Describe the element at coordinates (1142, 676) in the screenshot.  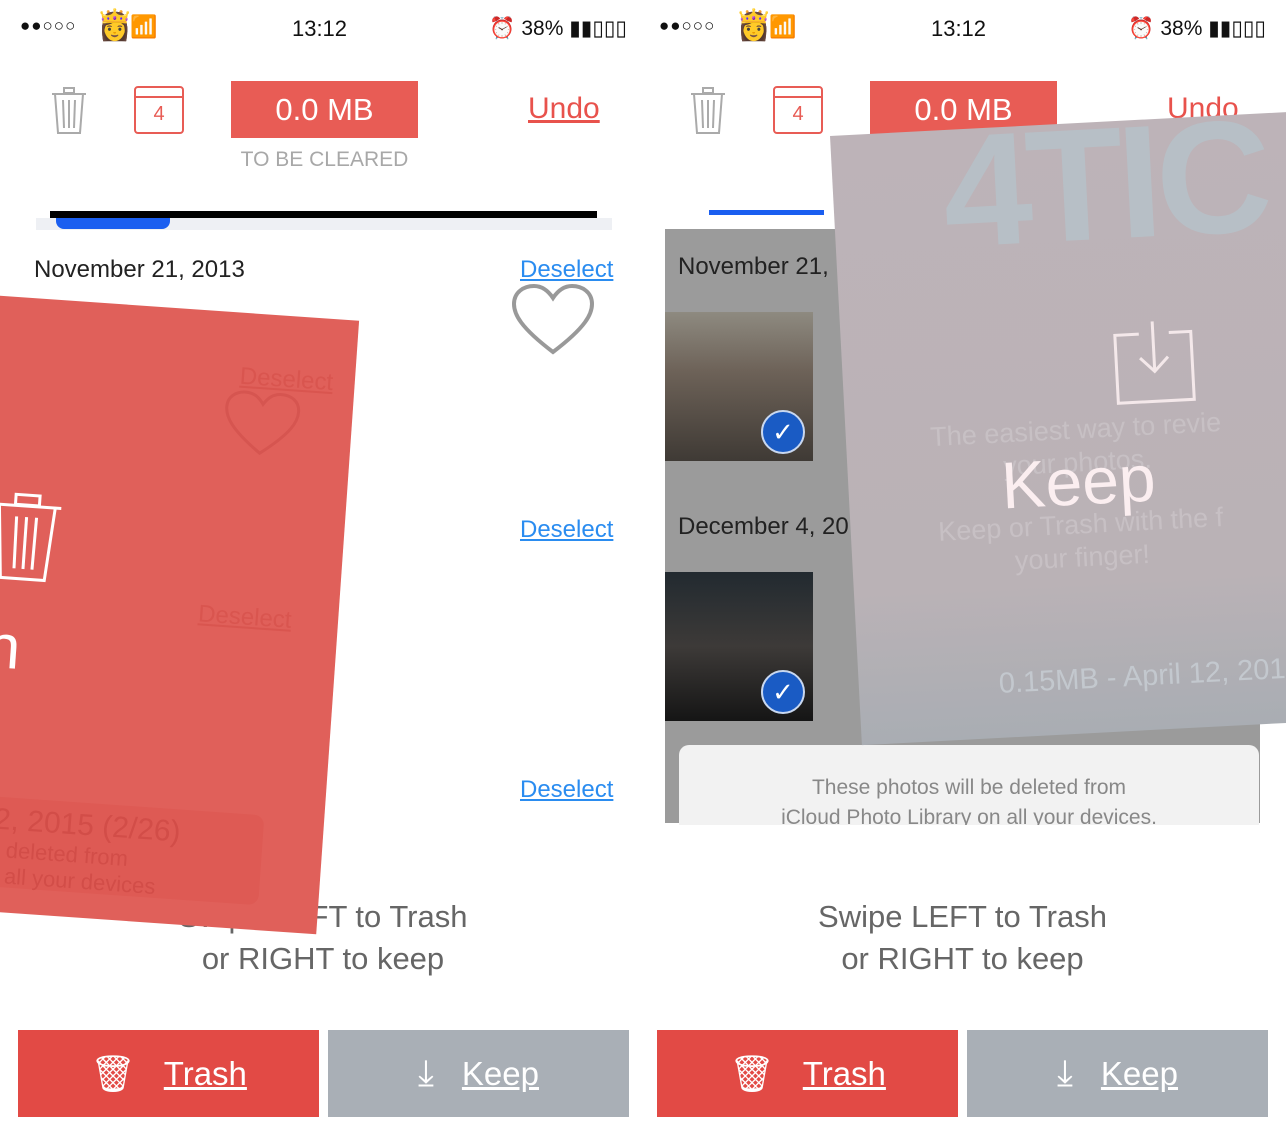
I see `card-footer: 0.15MB - April 12, 2015` at that location.